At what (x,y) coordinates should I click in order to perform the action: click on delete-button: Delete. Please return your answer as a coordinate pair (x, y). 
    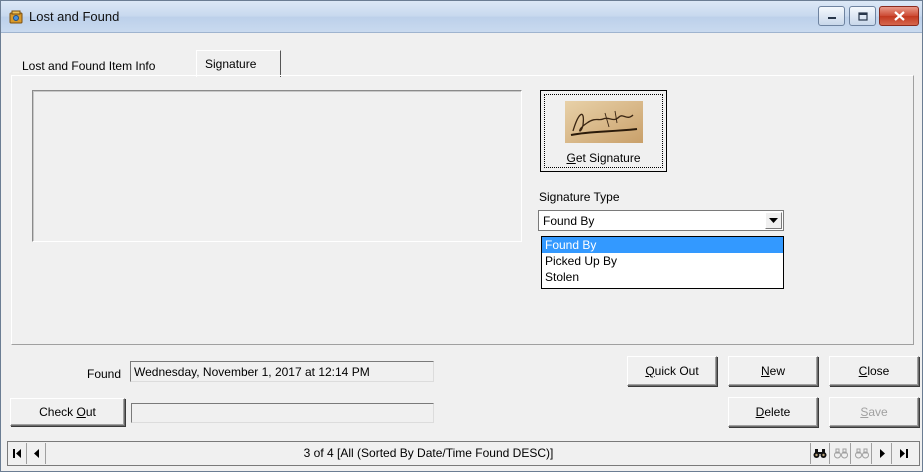
    Looking at the image, I should click on (773, 412).